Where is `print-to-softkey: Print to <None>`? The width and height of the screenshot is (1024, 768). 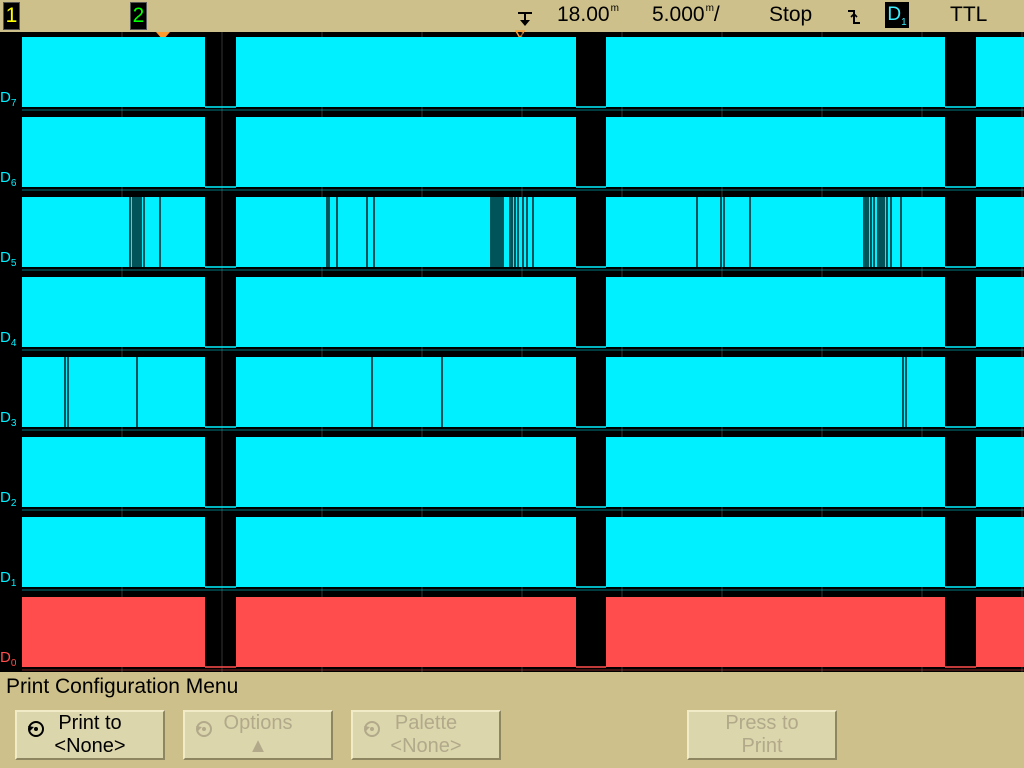
print-to-softkey: Print to <None> is located at coordinates (90, 735).